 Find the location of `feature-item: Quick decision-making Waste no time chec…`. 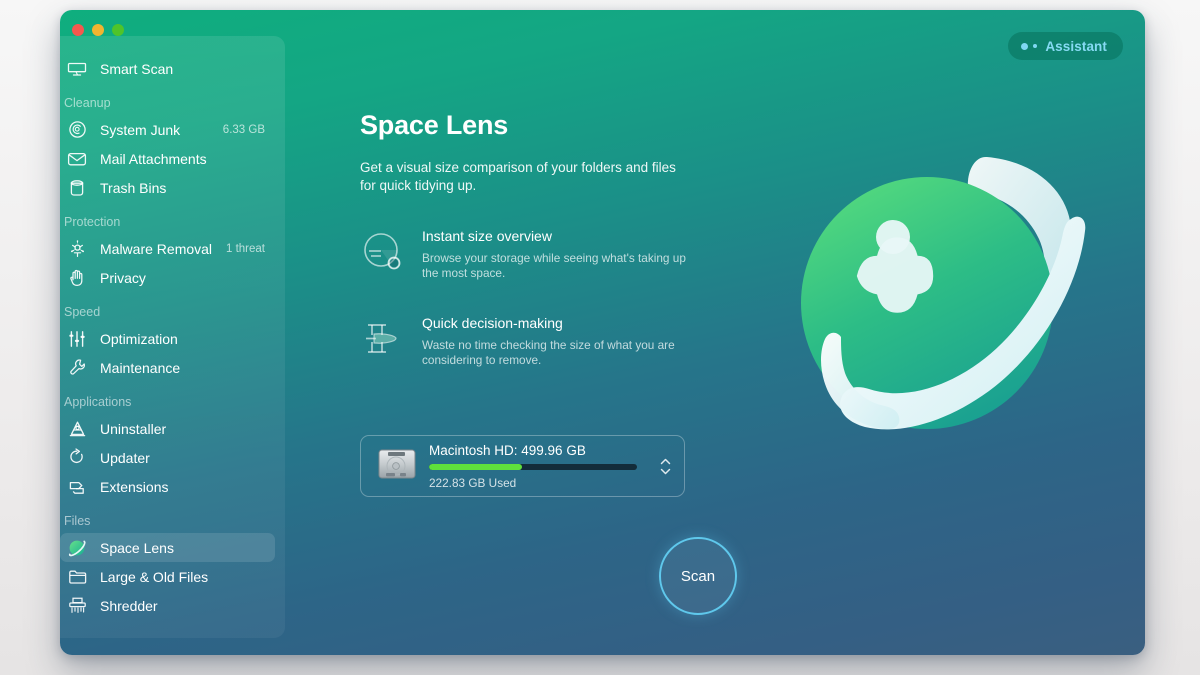

feature-item: Quick decision-making Waste no time chec… is located at coordinates (550, 341).